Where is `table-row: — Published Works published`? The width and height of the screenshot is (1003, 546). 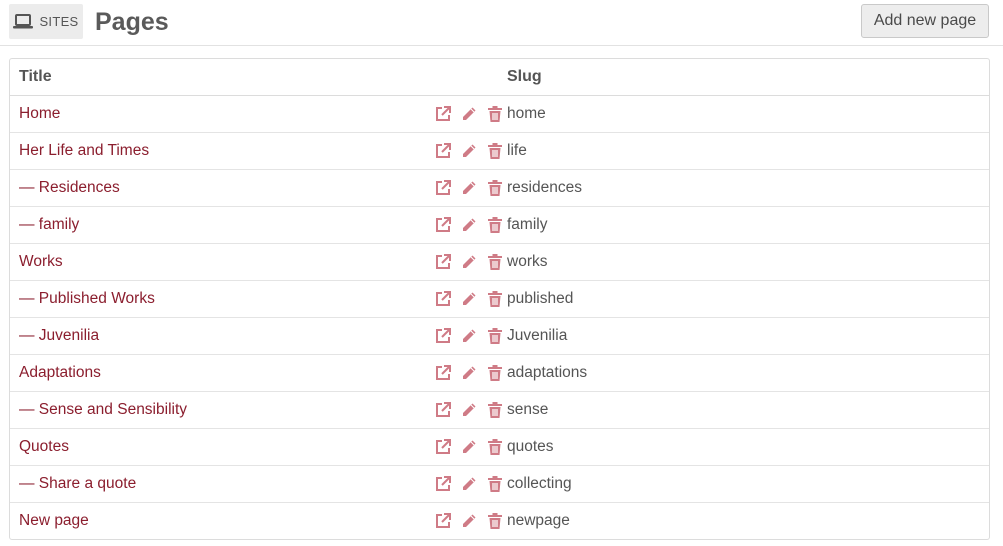 table-row: — Published Works published is located at coordinates (499, 299).